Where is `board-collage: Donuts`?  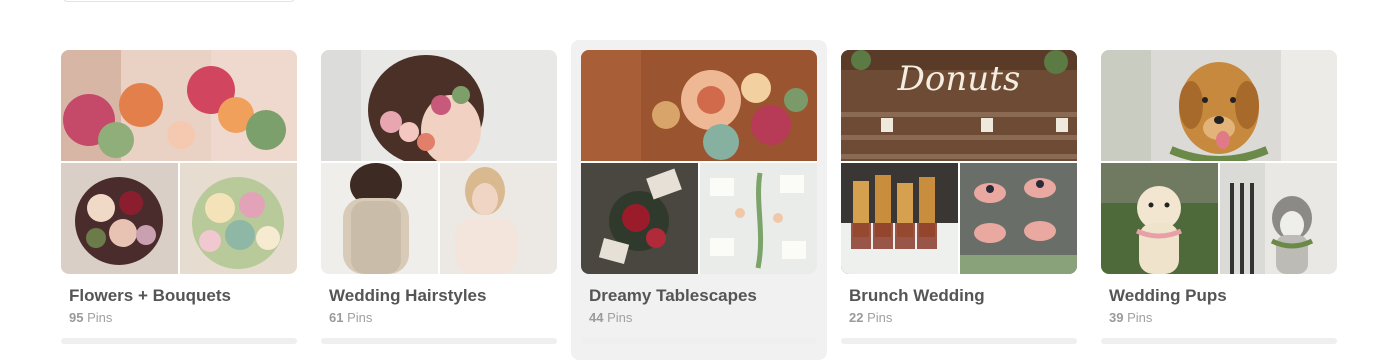
board-collage: Donuts is located at coordinates (959, 162).